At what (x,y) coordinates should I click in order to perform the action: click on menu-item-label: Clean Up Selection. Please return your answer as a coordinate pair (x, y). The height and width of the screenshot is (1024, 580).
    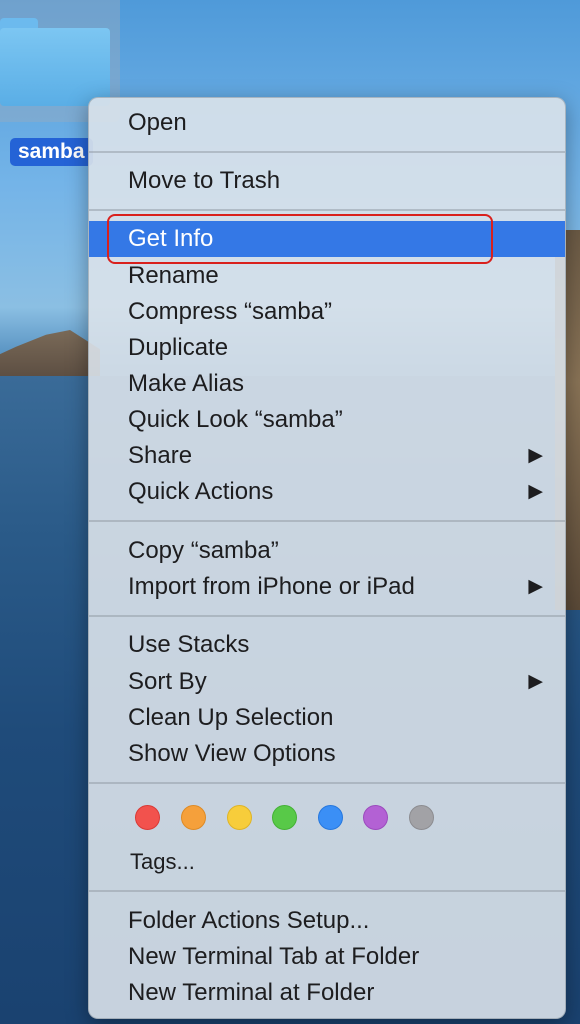
    Looking at the image, I should click on (231, 717).